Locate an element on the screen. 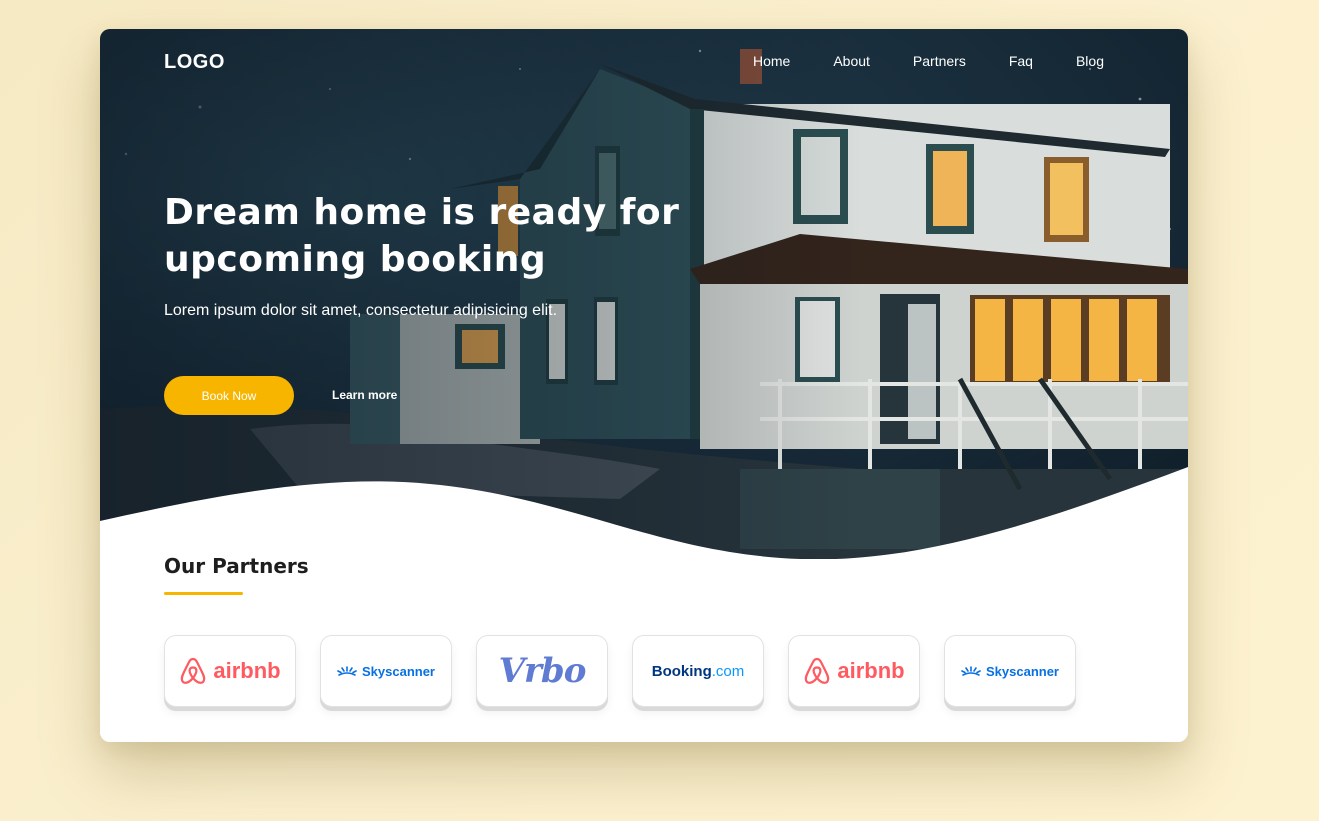  partners-title: Our Partners is located at coordinates (236, 566).